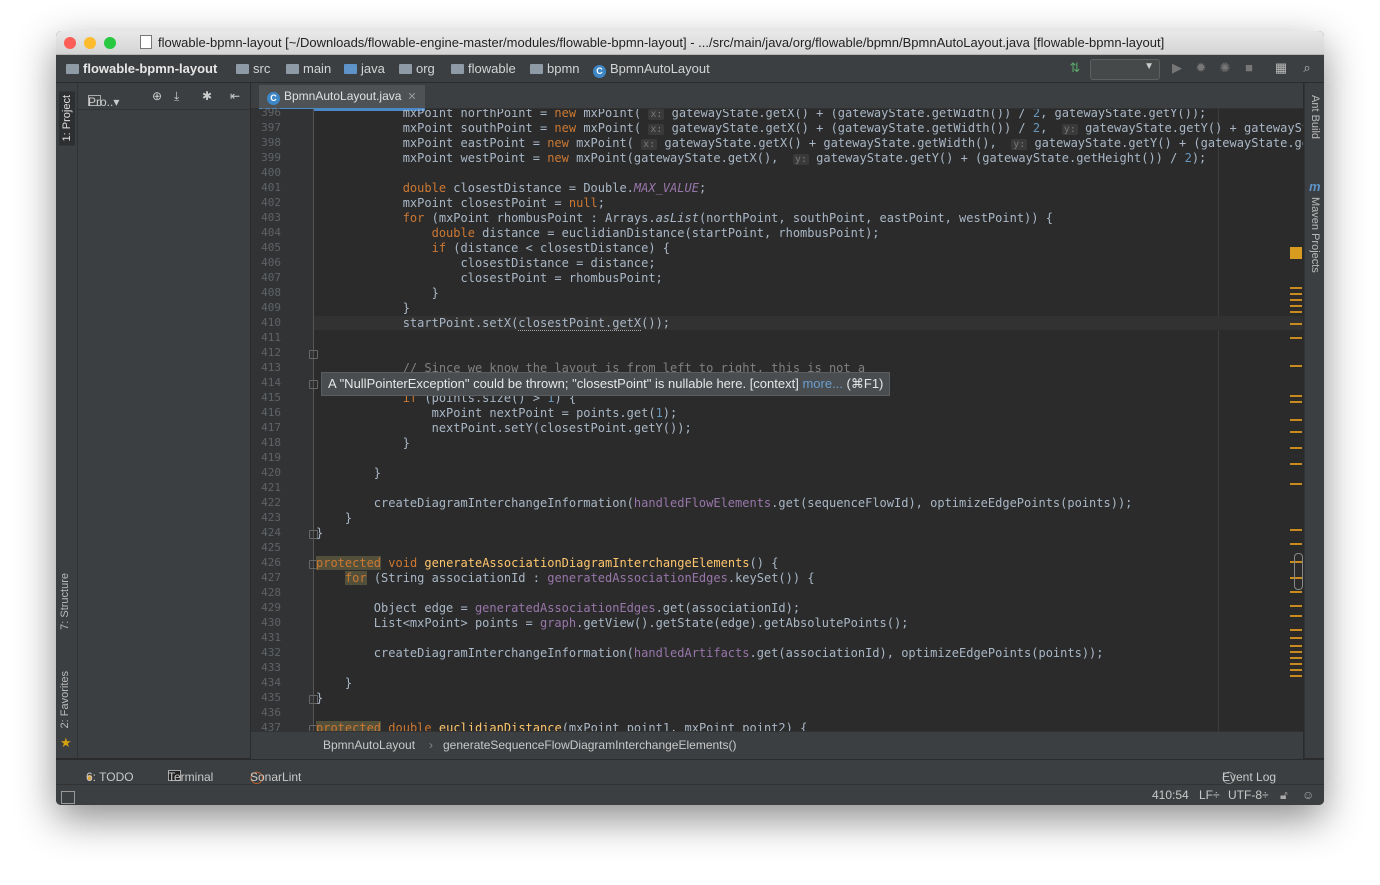 The width and height of the screenshot is (1380, 885). Describe the element at coordinates (1296, 253) in the screenshot. I see `warning-marker-icon` at that location.